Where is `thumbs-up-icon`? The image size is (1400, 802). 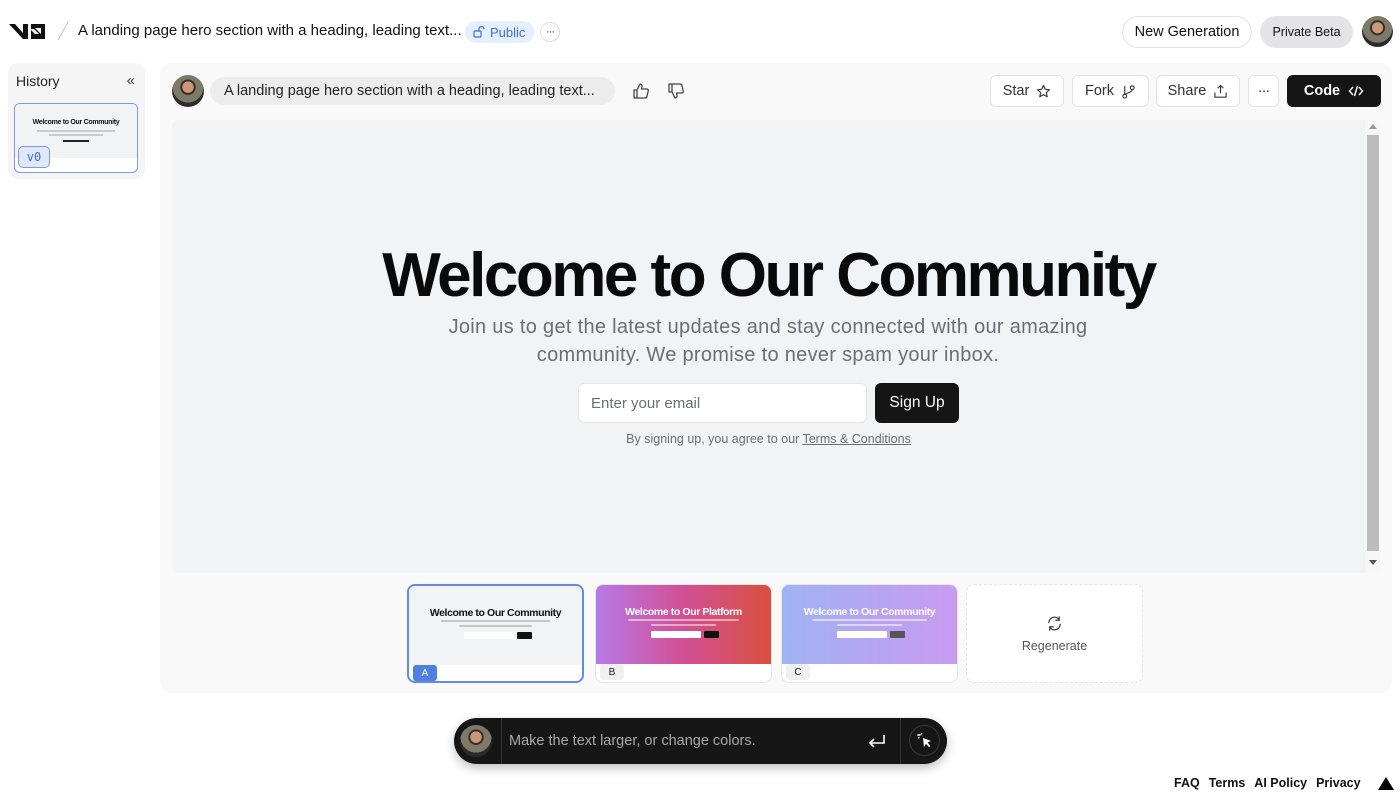 thumbs-up-icon is located at coordinates (641, 91).